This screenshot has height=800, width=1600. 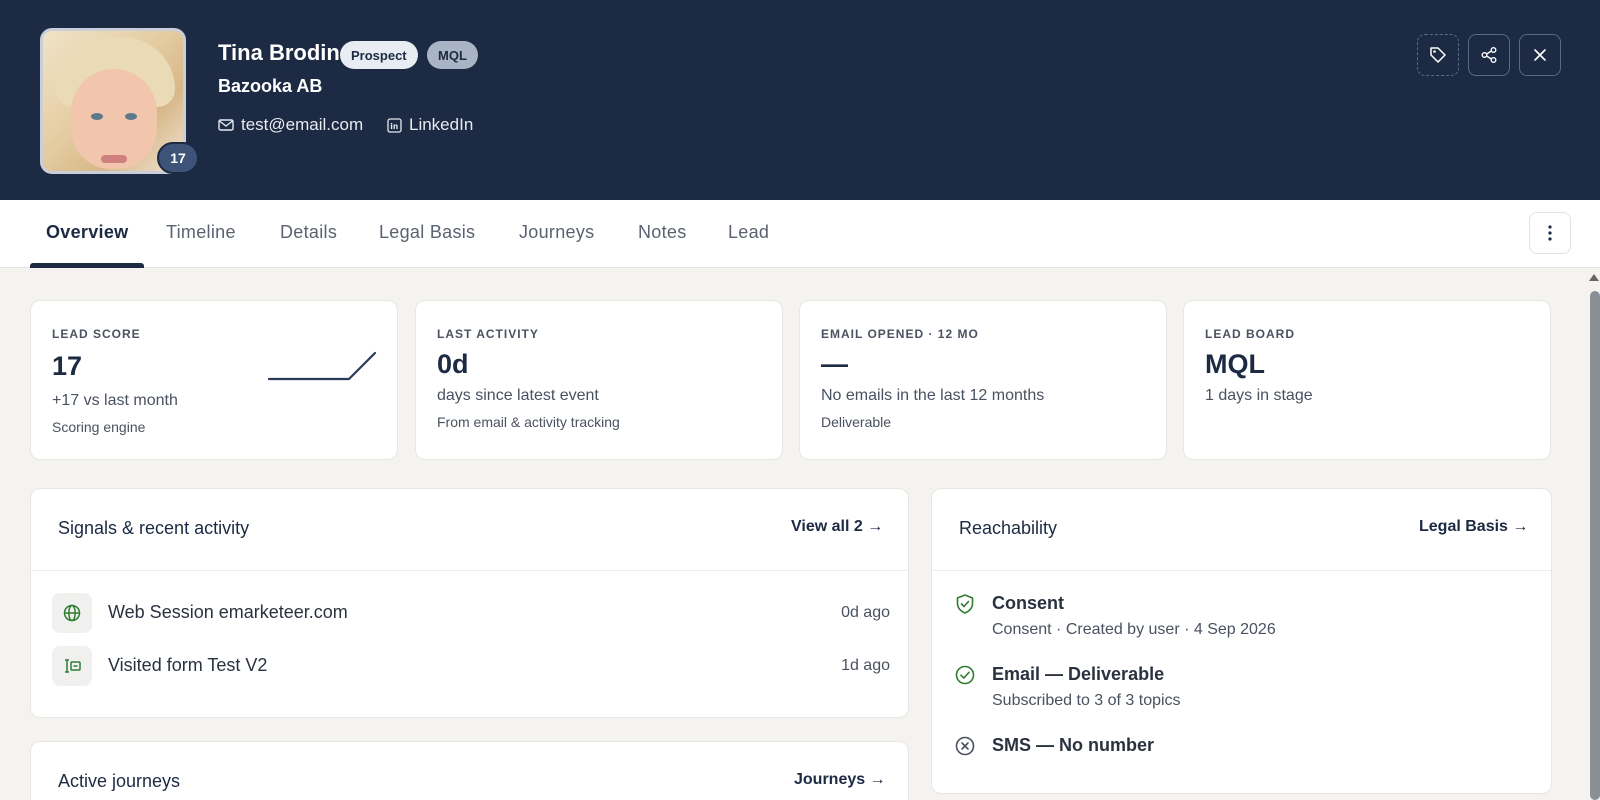 I want to click on share-icon, so click(x=1489, y=55).